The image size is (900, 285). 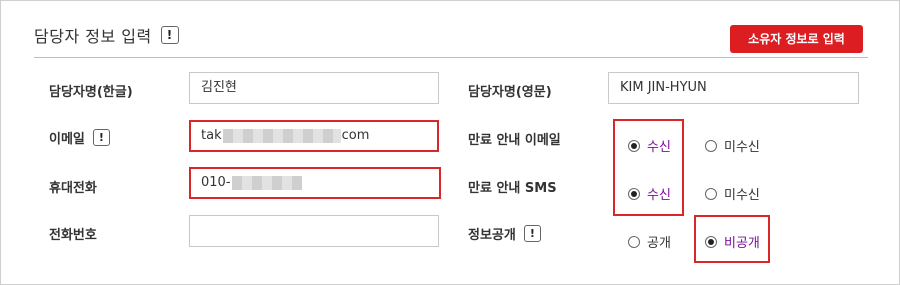 I want to click on disclosure-label: 정보공개 !, so click(x=504, y=233).